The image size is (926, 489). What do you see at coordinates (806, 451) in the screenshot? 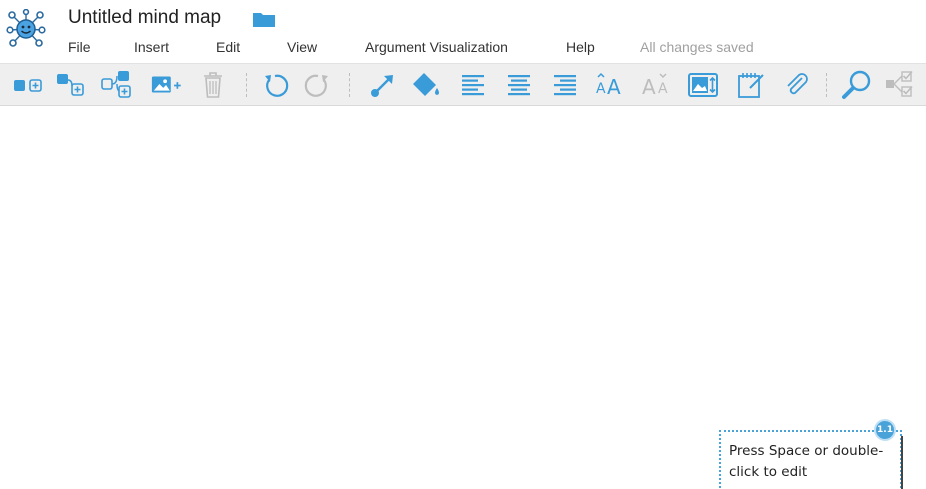
I see `node-text-line-1: Press Space or double-` at bounding box center [806, 451].